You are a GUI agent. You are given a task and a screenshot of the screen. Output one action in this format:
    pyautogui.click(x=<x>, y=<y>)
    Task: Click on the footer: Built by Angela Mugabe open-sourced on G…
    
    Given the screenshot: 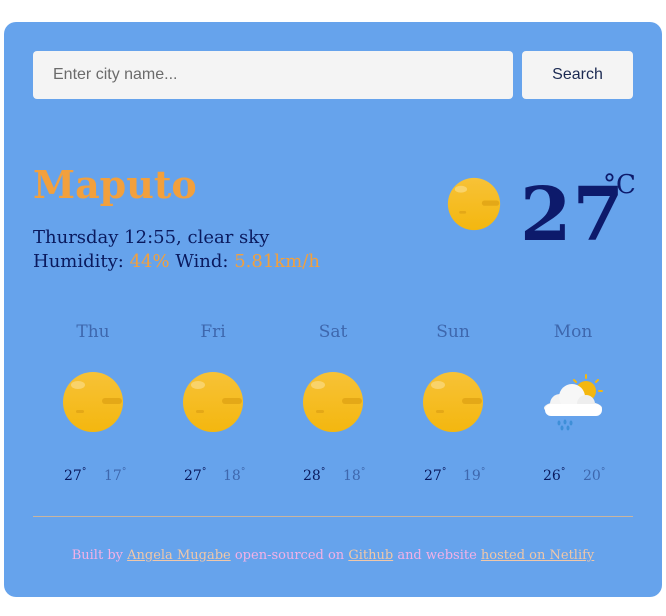 What is the action you would take?
    pyautogui.click(x=333, y=555)
    